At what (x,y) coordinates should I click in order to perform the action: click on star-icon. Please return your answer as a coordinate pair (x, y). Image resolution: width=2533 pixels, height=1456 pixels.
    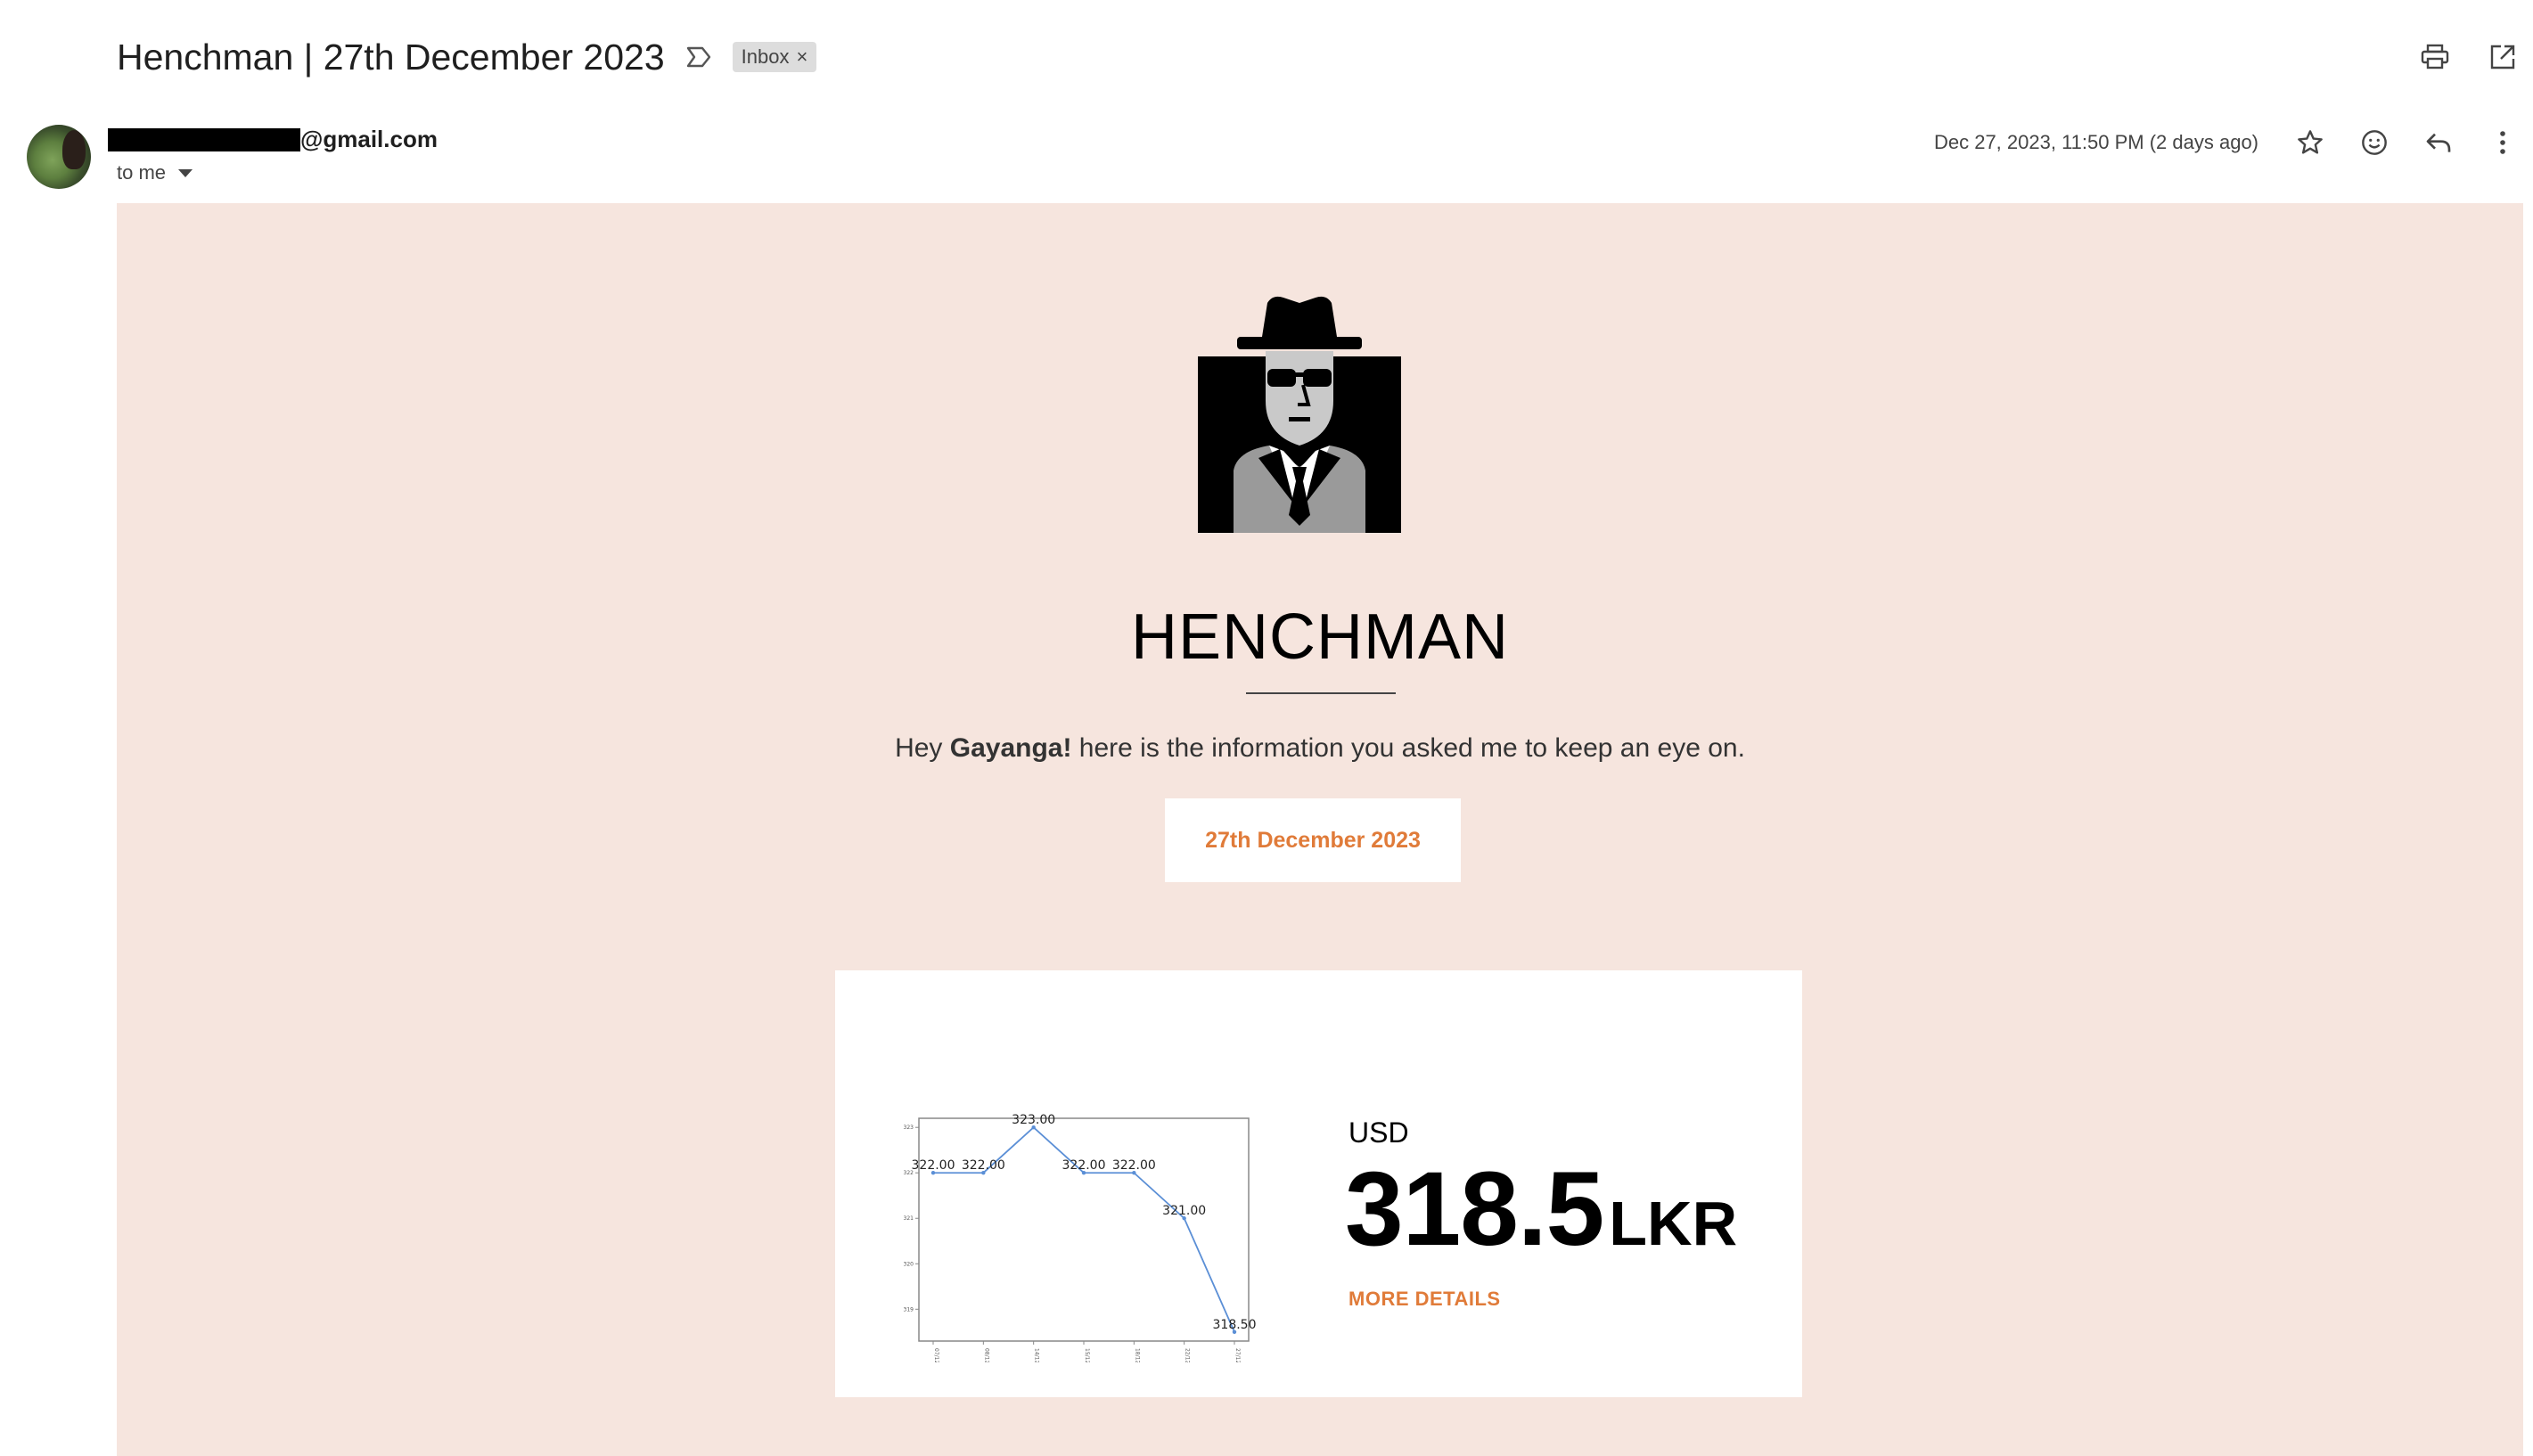
    Looking at the image, I should click on (2310, 143).